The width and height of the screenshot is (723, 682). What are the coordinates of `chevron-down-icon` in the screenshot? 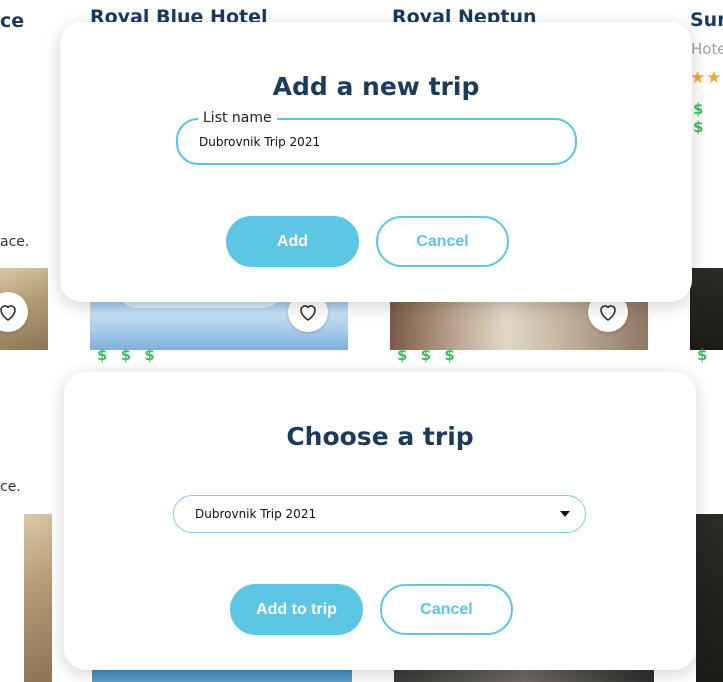 It's located at (565, 514).